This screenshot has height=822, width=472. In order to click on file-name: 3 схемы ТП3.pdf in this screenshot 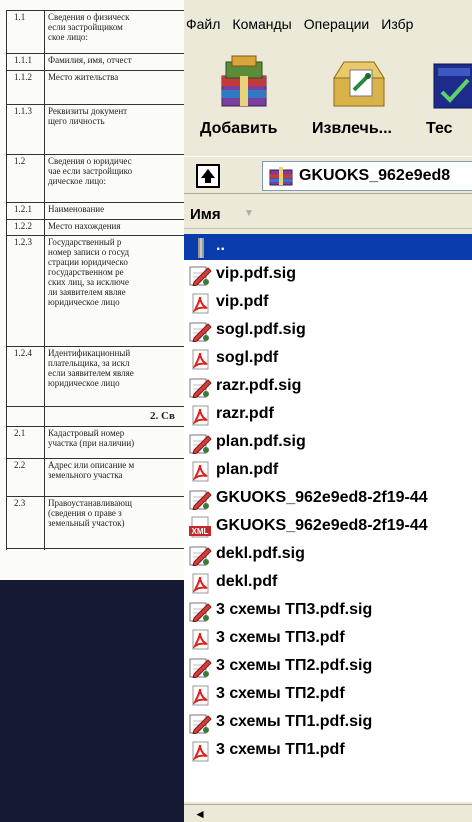, I will do `click(280, 637)`.